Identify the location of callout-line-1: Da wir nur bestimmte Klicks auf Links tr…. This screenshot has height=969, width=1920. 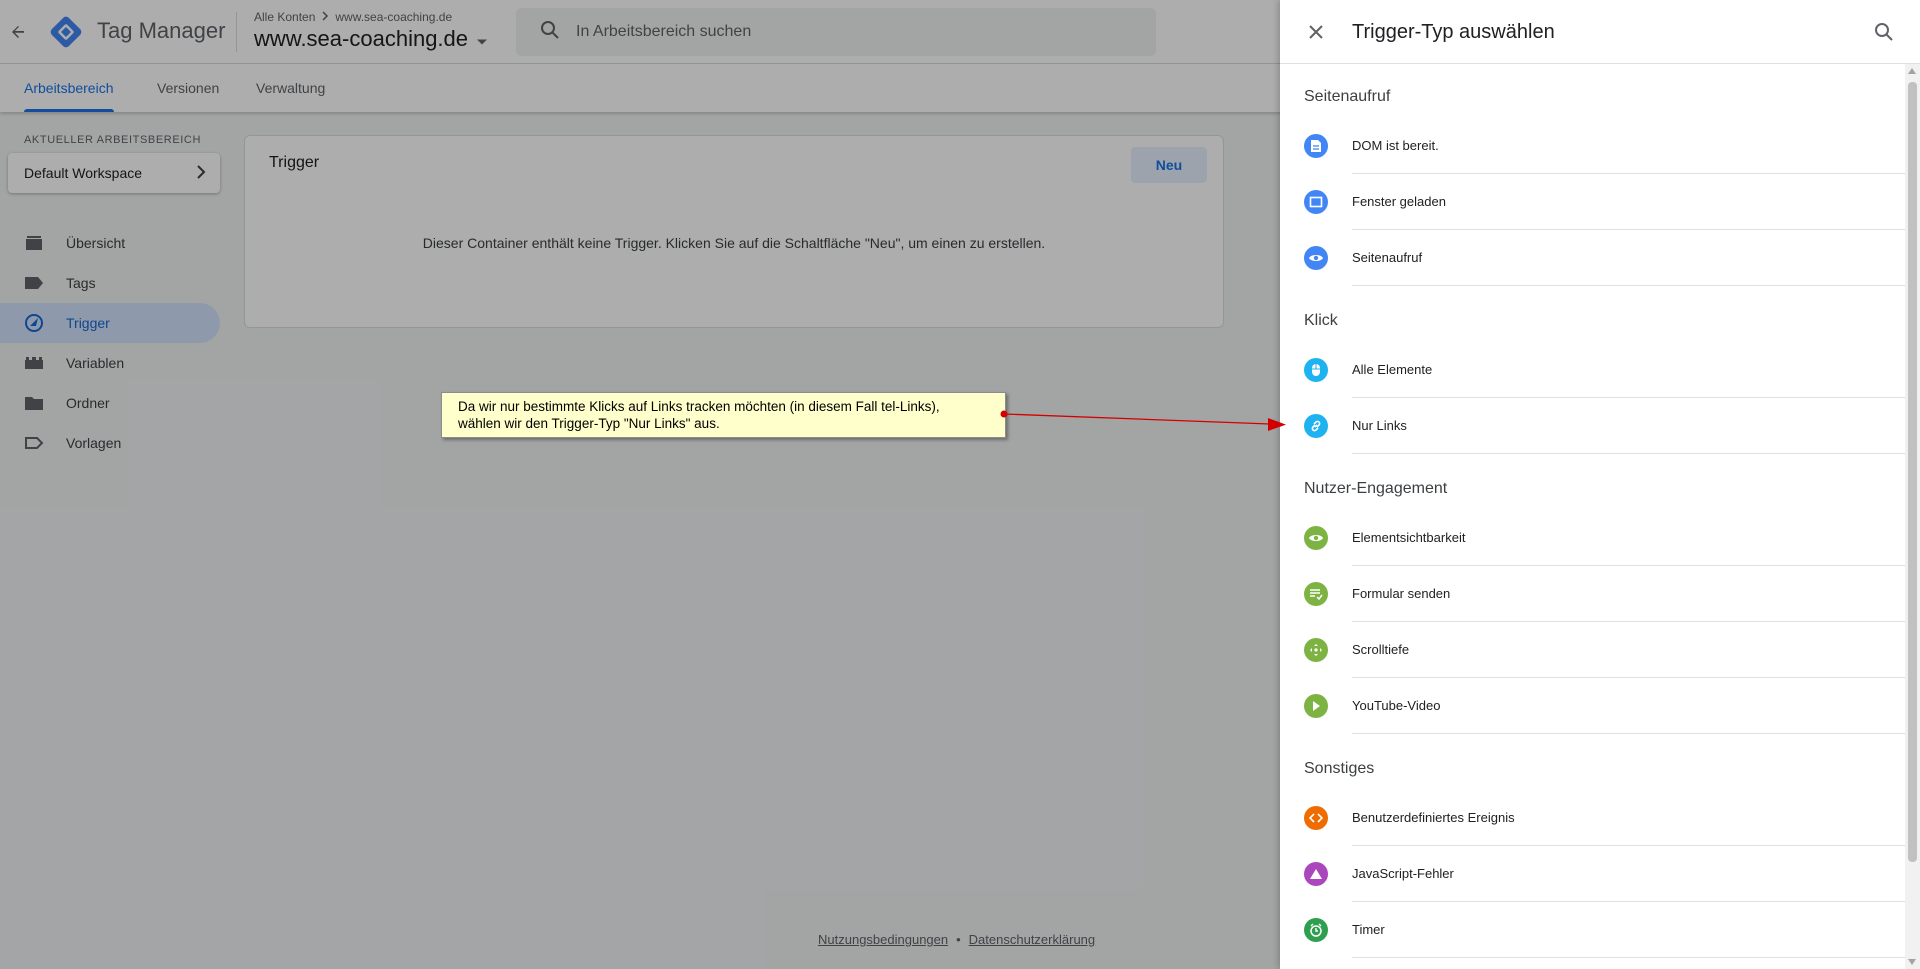
(699, 406).